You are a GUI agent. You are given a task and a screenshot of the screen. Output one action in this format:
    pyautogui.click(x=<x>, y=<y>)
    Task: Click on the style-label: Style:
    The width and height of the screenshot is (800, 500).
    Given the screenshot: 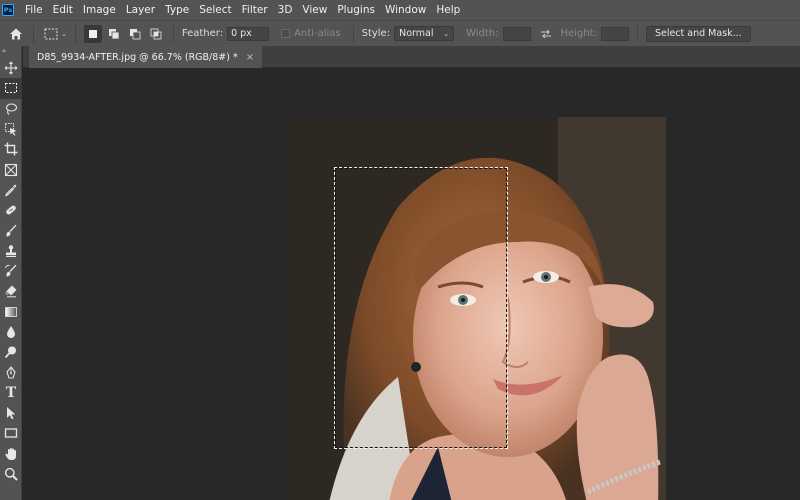 What is the action you would take?
    pyautogui.click(x=376, y=33)
    